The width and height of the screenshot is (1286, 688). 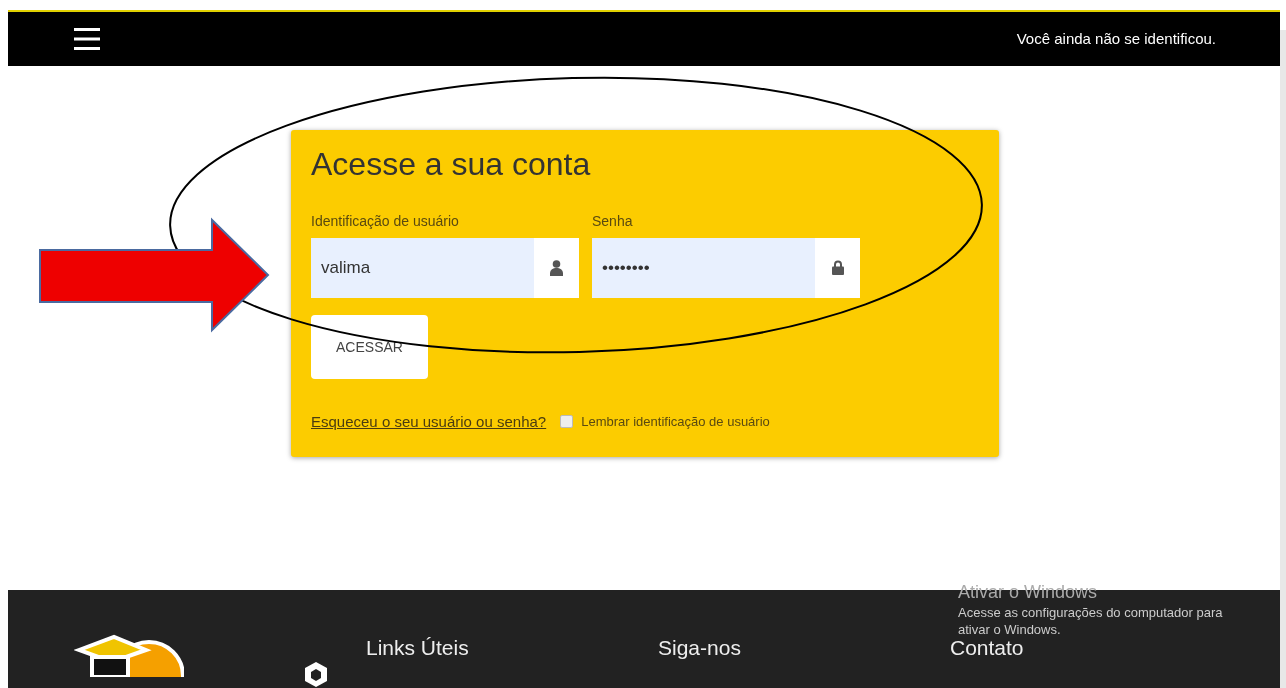 I want to click on menu-button, so click(x=87, y=38).